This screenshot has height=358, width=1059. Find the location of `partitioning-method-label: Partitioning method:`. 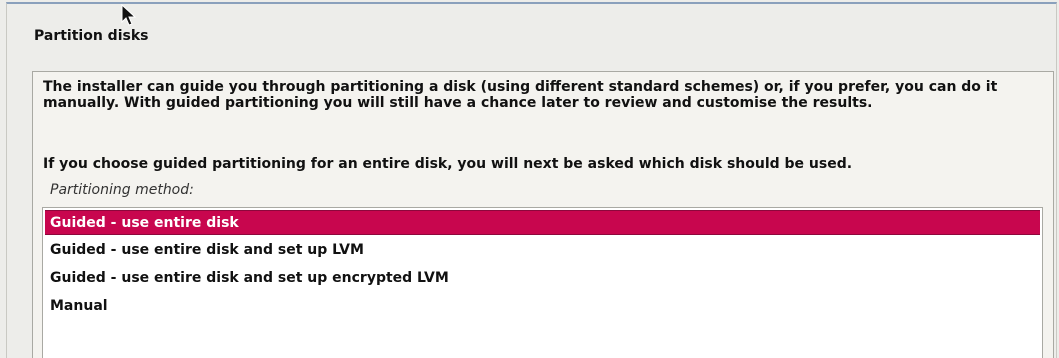

partitioning-method-label: Partitioning method: is located at coordinates (122, 190).